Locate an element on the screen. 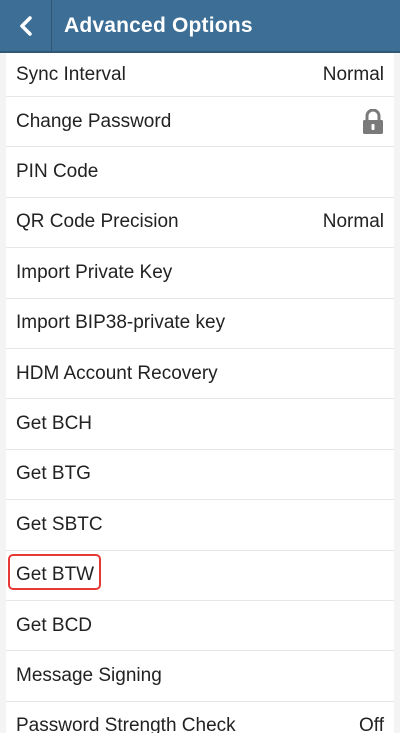  password-strength-check-item: Password Strength Check Off is located at coordinates (200, 717).